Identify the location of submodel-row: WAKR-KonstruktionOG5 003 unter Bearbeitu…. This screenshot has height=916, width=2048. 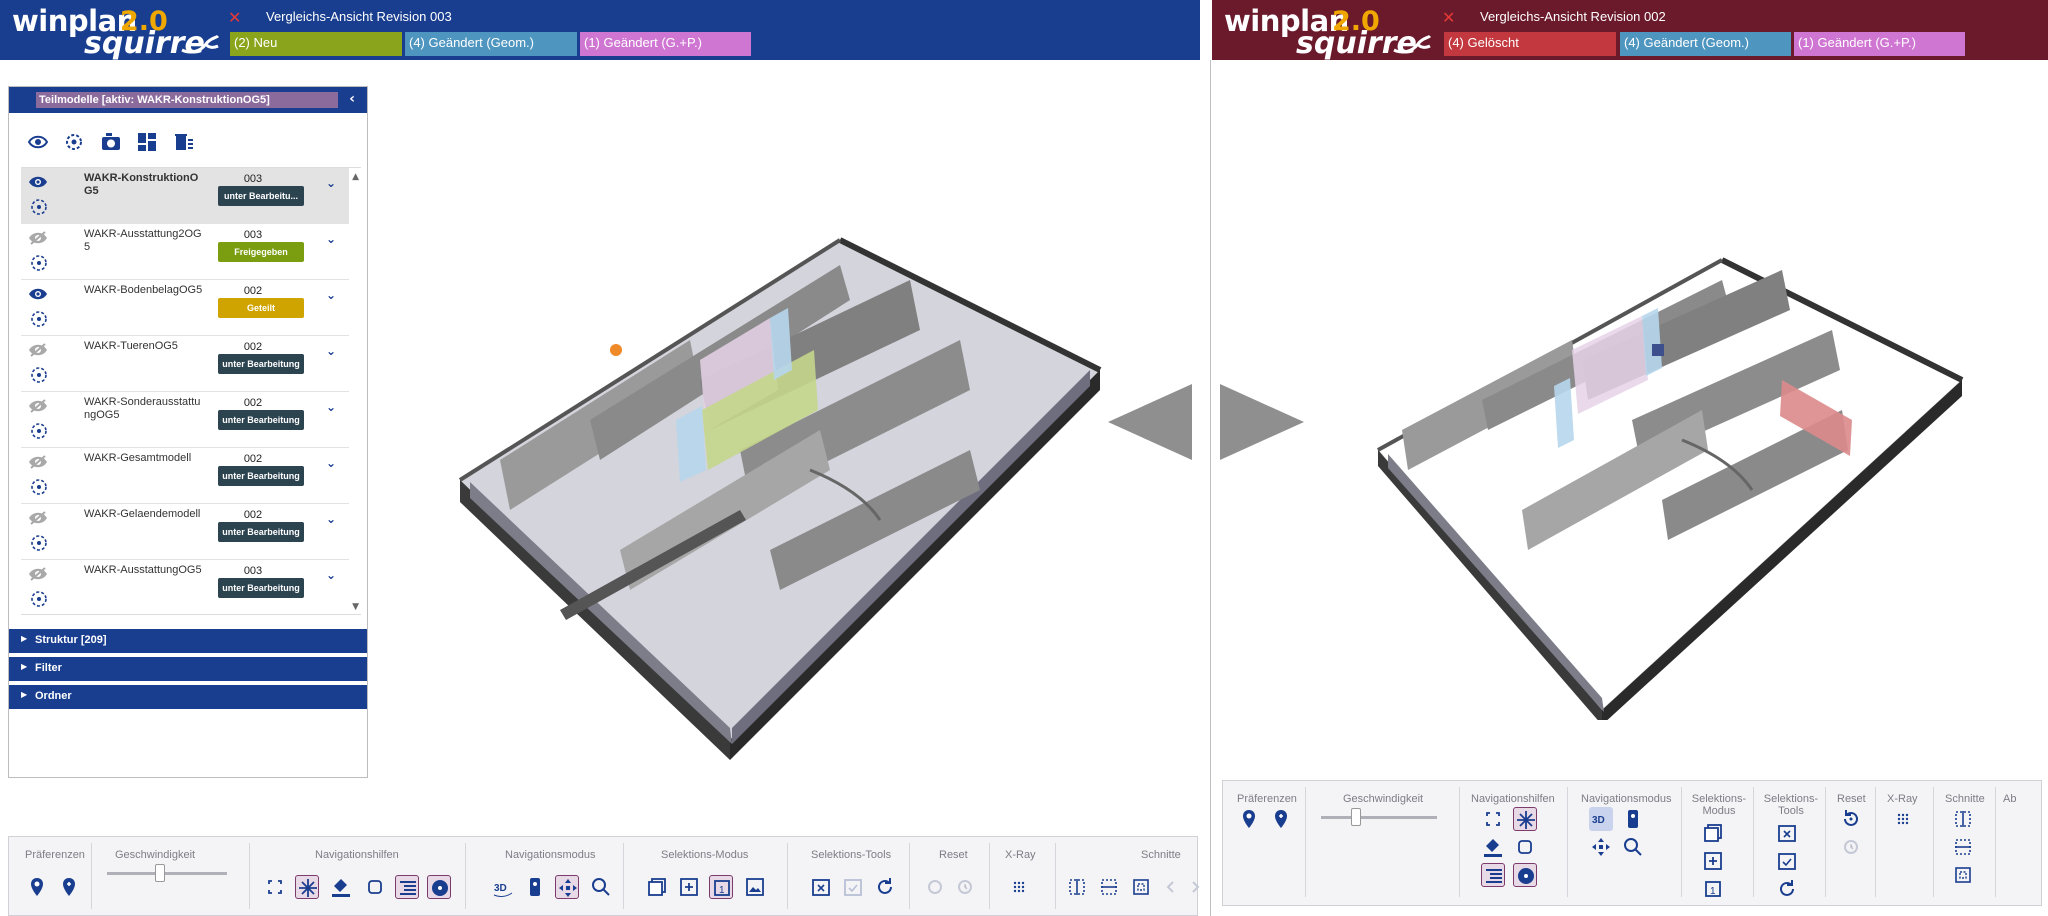
(185, 196).